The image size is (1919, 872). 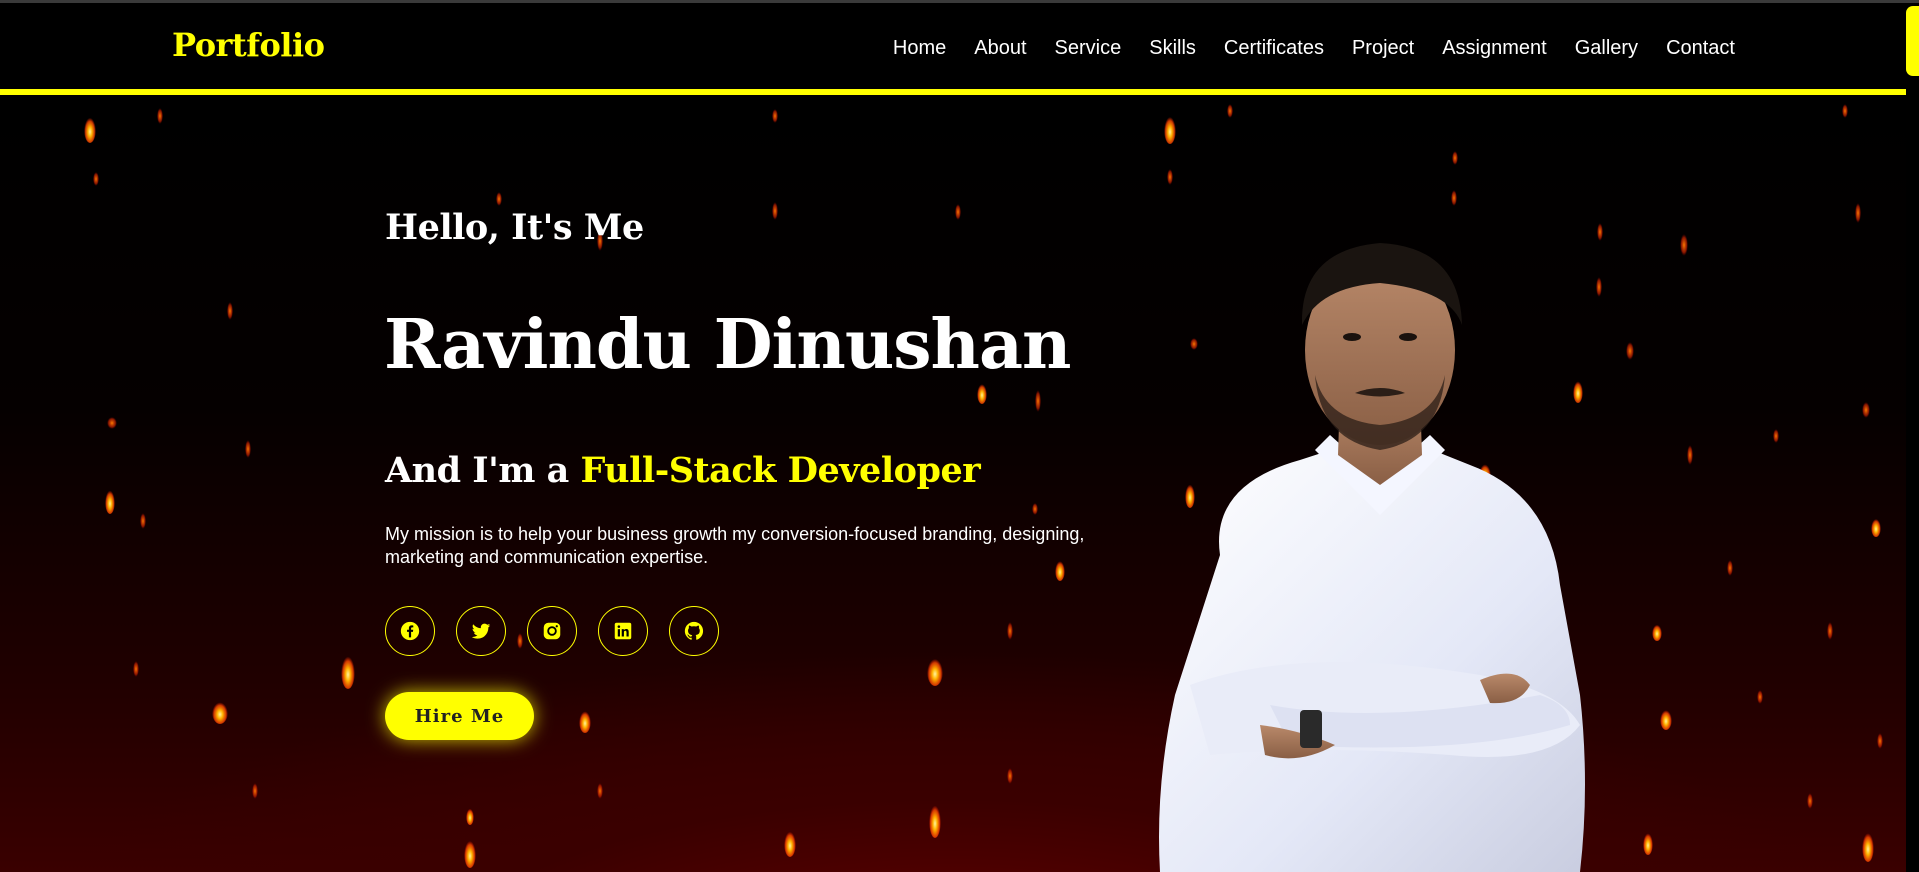 I want to click on linkedin-link, so click(x=623, y=631).